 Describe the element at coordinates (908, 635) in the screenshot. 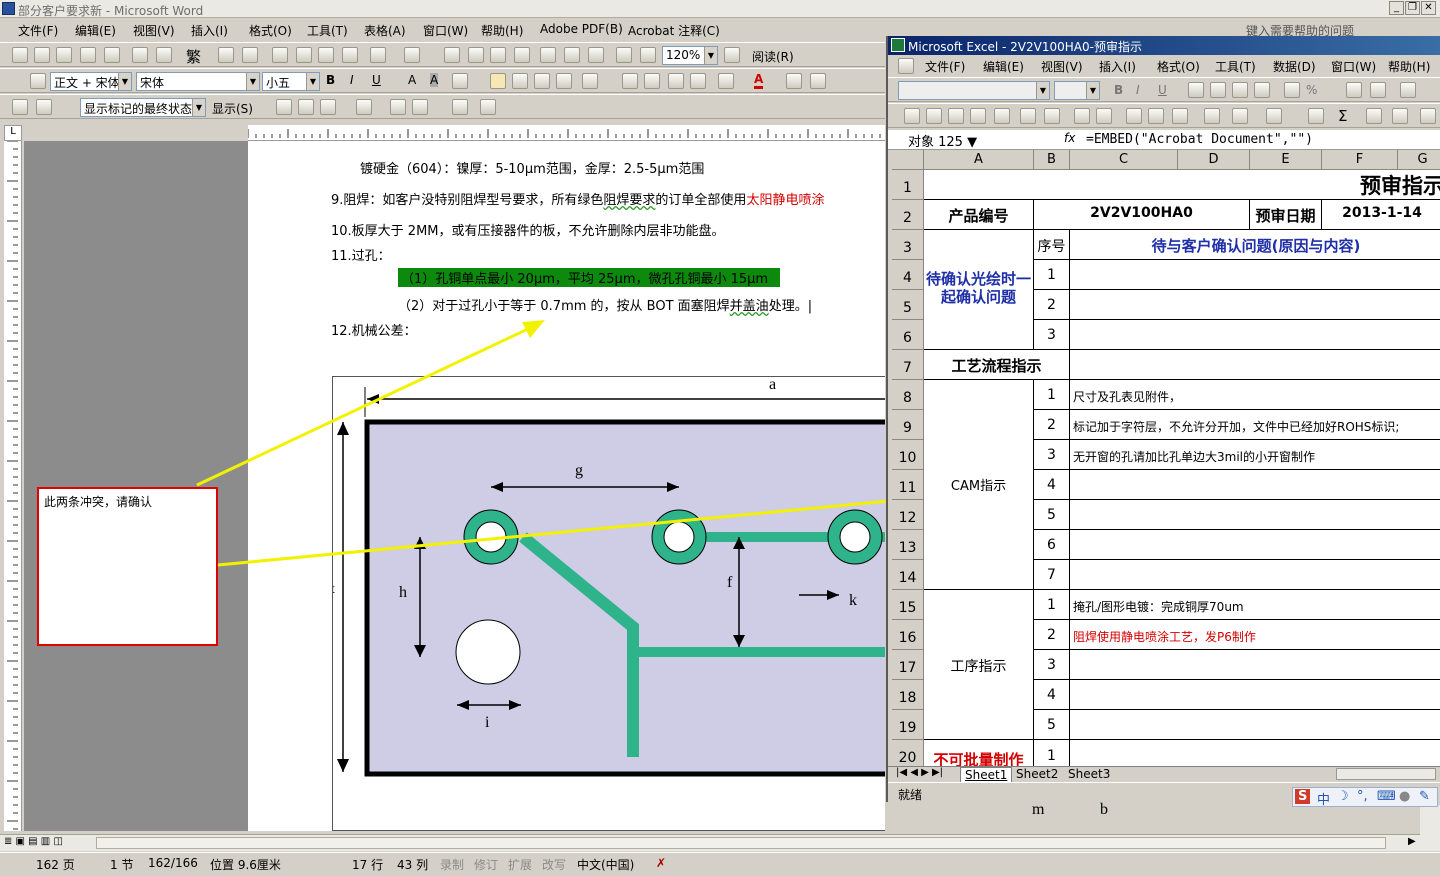

I see `row-header: 16` at that location.